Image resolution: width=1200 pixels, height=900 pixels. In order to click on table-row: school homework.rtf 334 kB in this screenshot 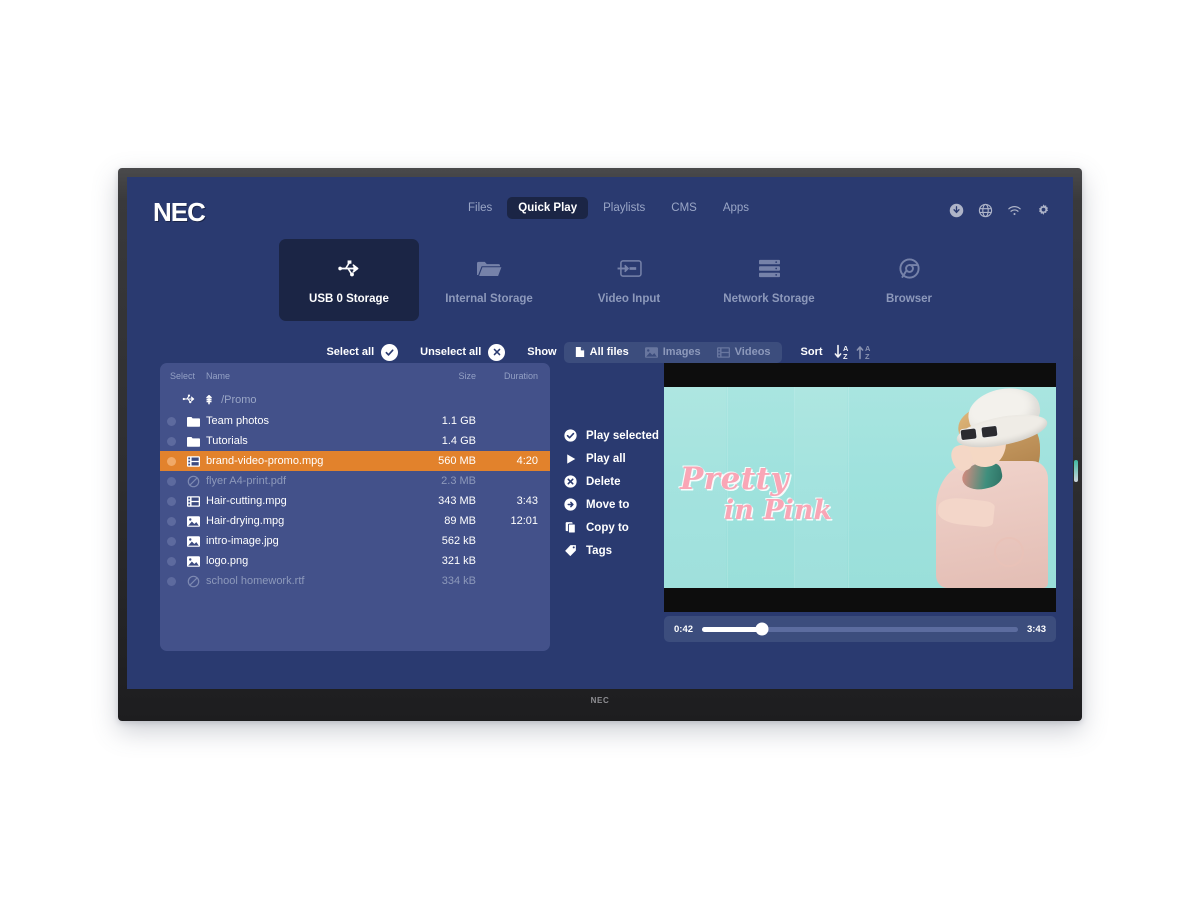, I will do `click(355, 581)`.